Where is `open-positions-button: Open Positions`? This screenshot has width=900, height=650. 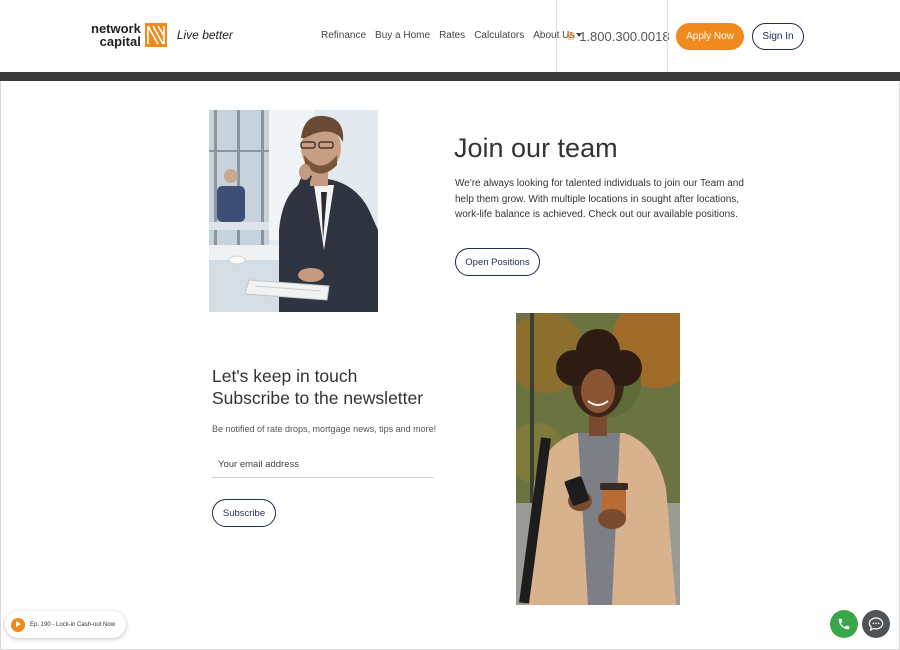
open-positions-button: Open Positions is located at coordinates (497, 262).